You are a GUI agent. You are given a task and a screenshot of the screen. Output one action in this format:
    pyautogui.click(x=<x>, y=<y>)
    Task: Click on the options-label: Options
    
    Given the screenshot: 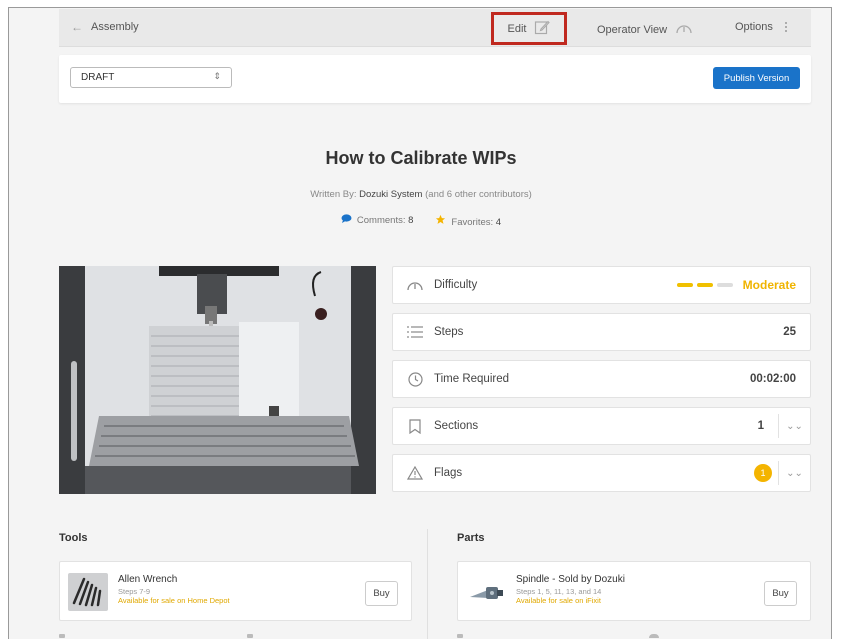 What is the action you would take?
    pyautogui.click(x=754, y=27)
    